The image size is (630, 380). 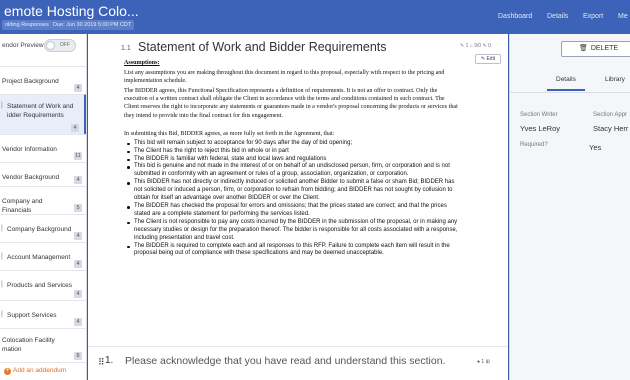 I want to click on sidebar-item: | Products and Services 4, so click(x=43, y=285).